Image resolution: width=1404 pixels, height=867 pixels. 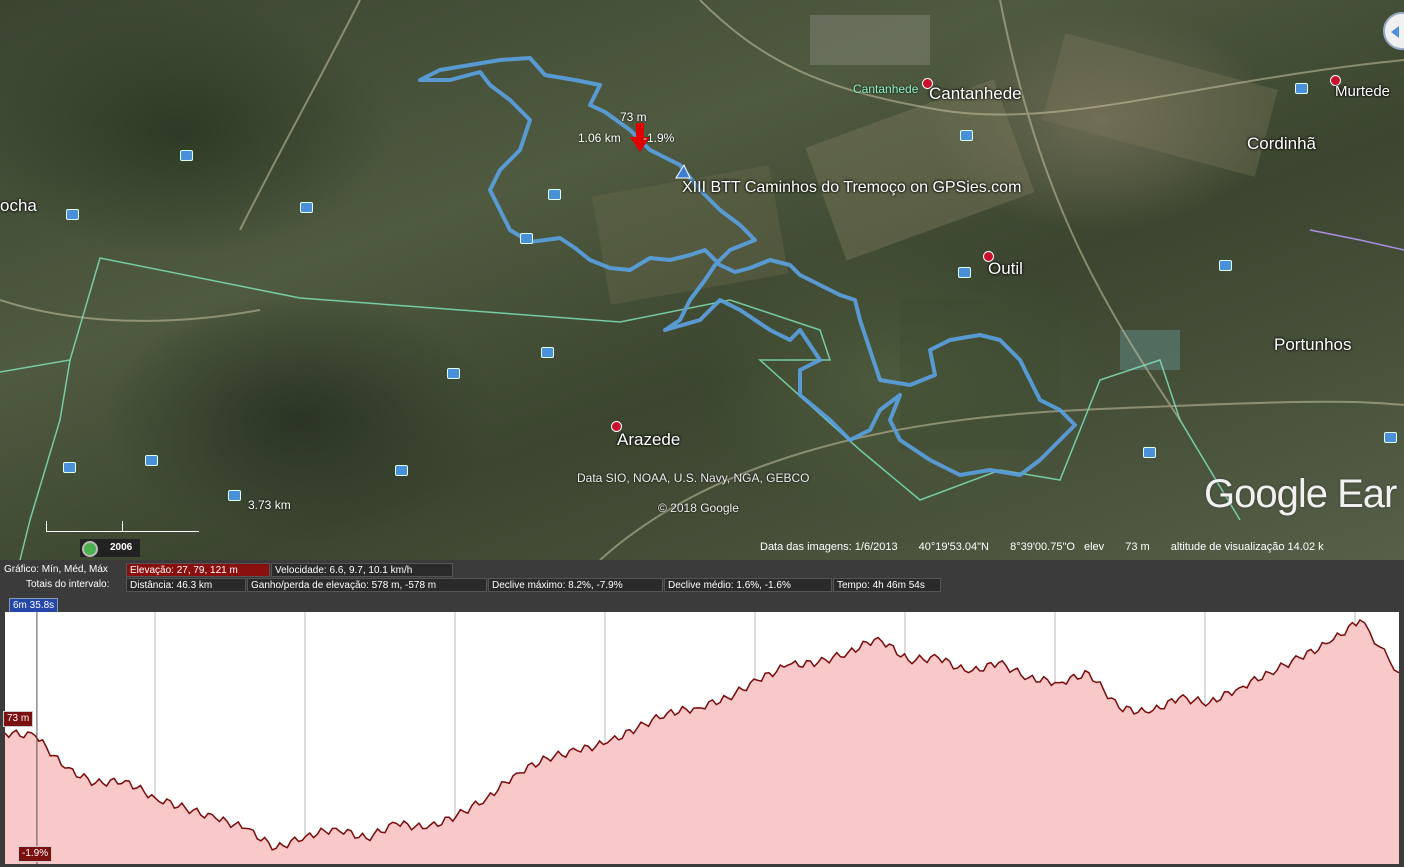 I want to click on avg-slope-stat: Declive médio: 1.6%, -1.6%, so click(x=748, y=585).